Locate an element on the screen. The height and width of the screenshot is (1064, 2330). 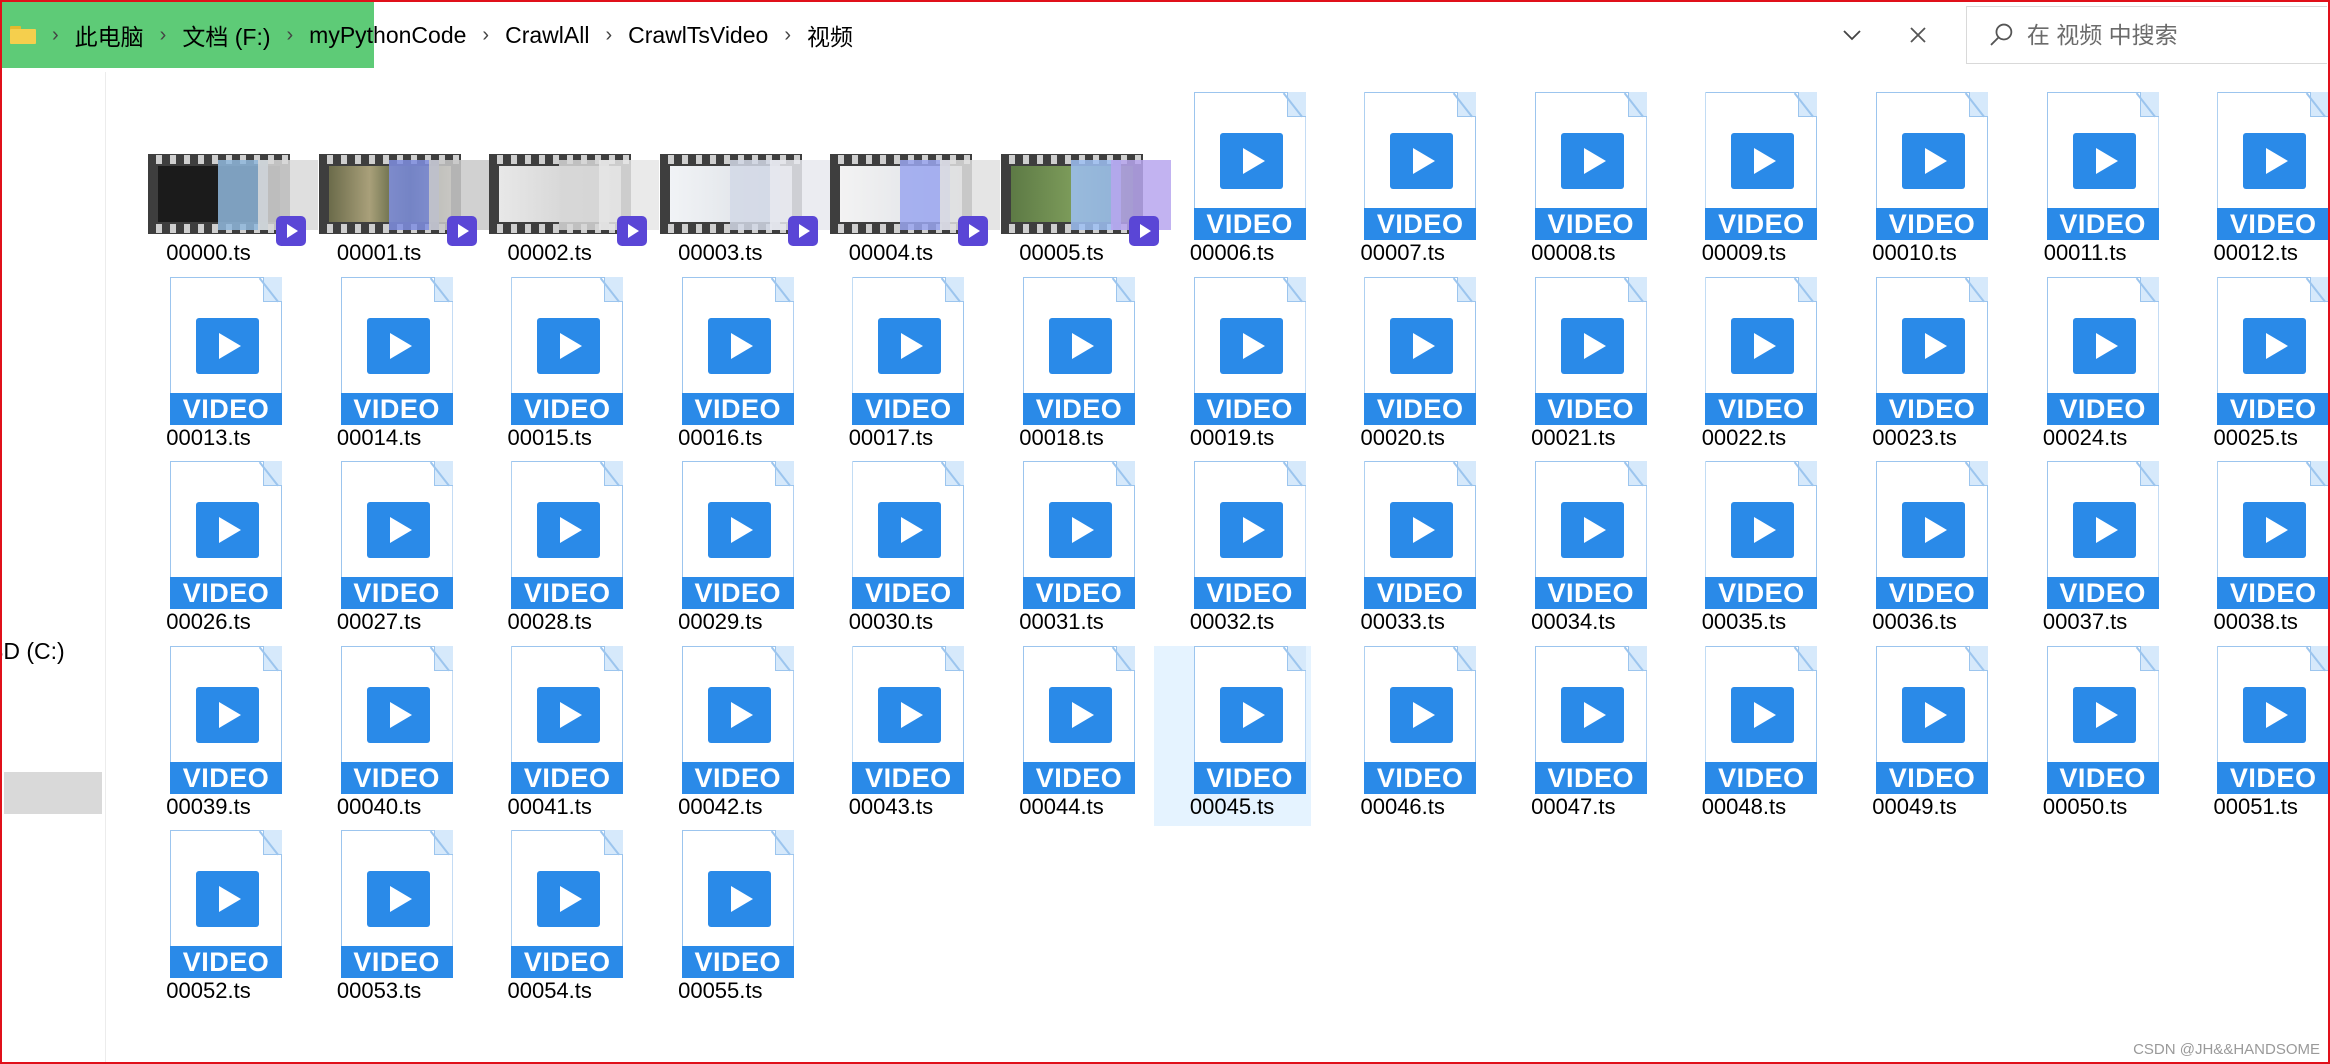
file-item: VIDEO 00023.ts is located at coordinates (1914, 366).